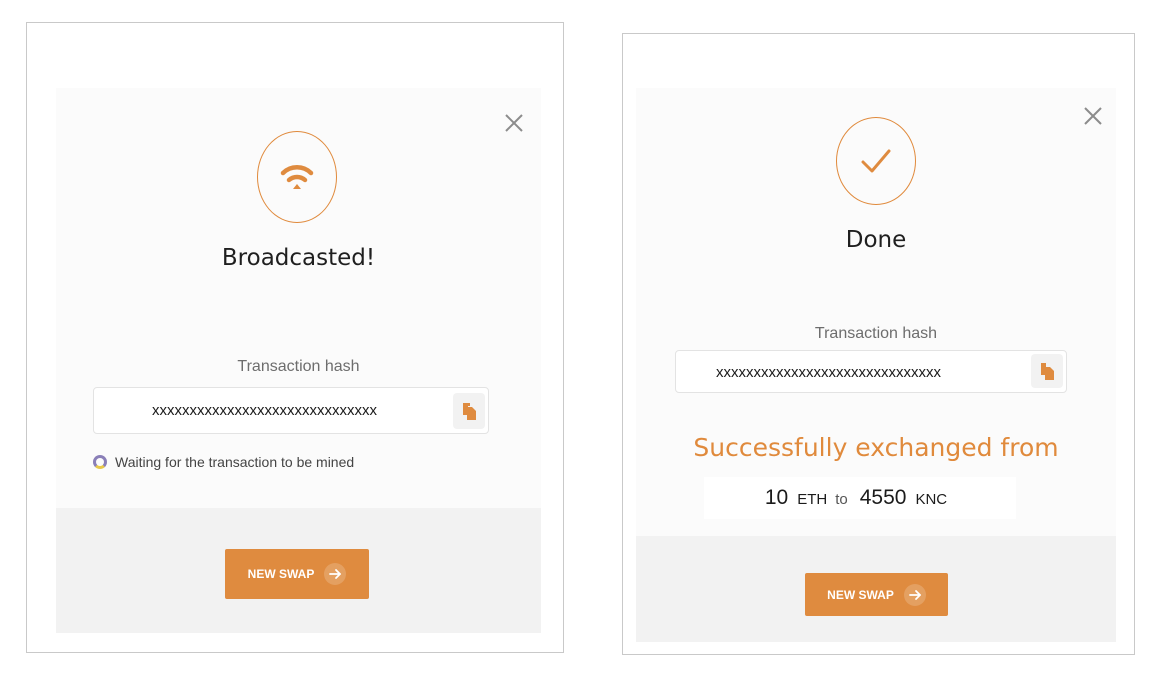 The height and width of the screenshot is (686, 1174). What do you see at coordinates (876, 161) in the screenshot?
I see `checkmark-icon` at bounding box center [876, 161].